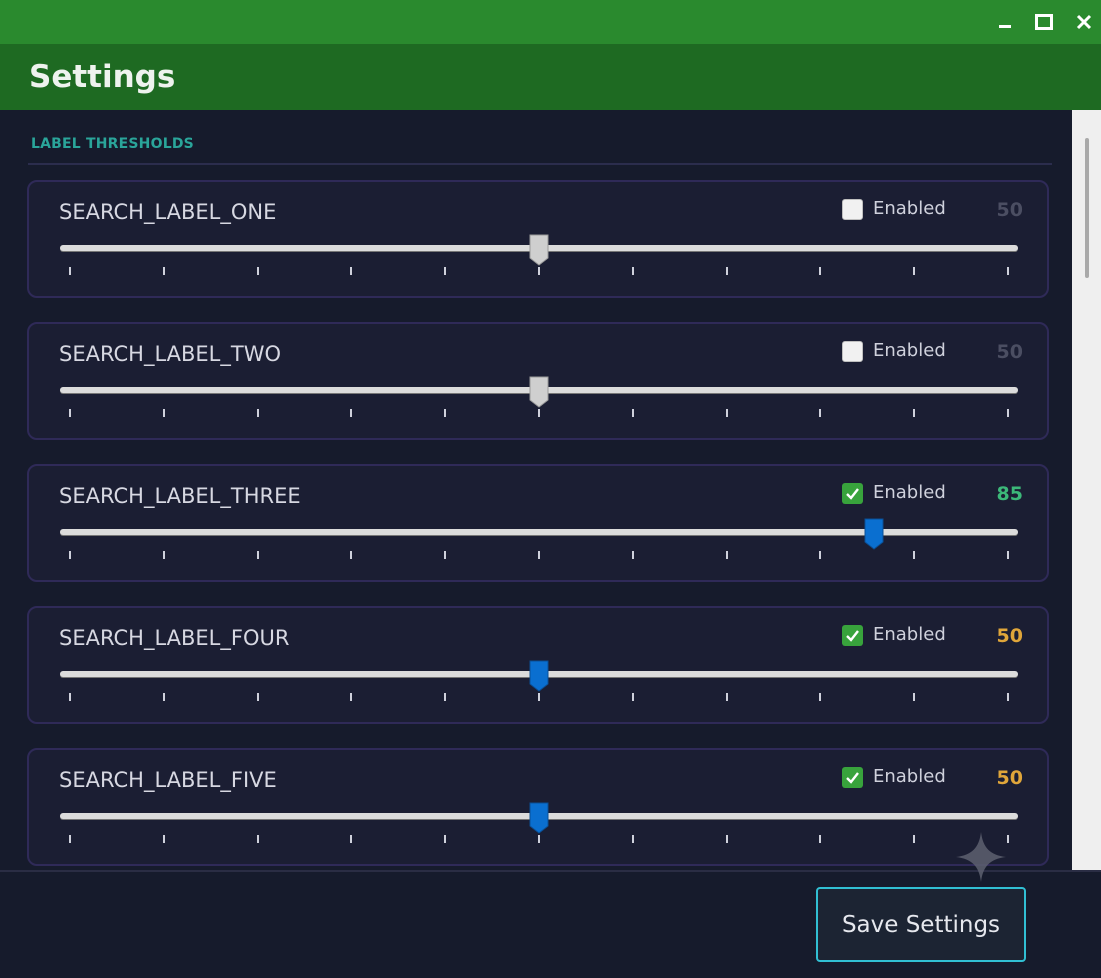  I want to click on section-divider, so click(540, 164).